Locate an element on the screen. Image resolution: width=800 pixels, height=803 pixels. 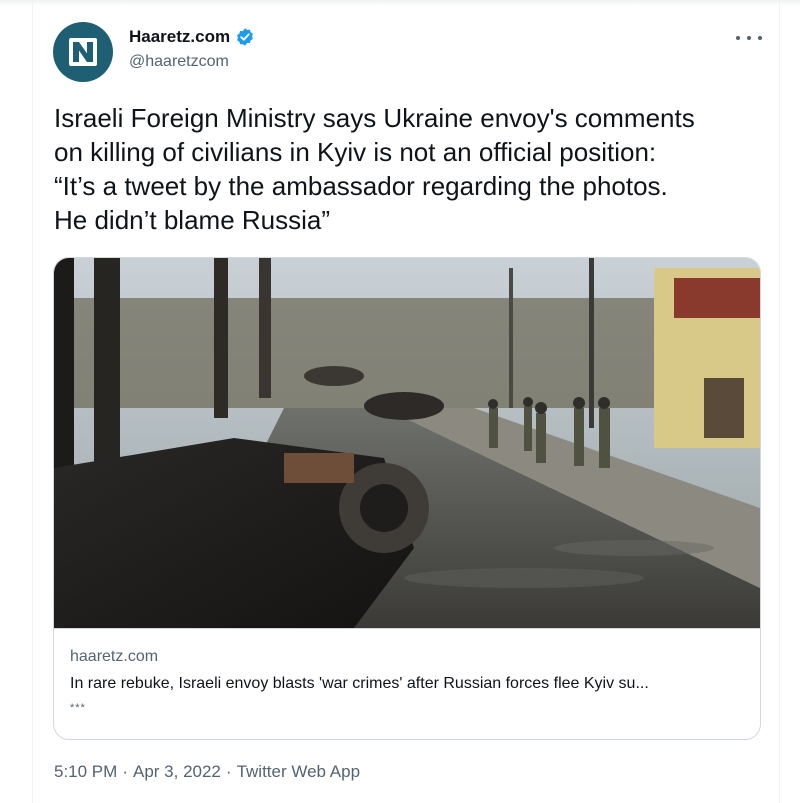
tweet-time: 5:10 PM is located at coordinates (85, 772).